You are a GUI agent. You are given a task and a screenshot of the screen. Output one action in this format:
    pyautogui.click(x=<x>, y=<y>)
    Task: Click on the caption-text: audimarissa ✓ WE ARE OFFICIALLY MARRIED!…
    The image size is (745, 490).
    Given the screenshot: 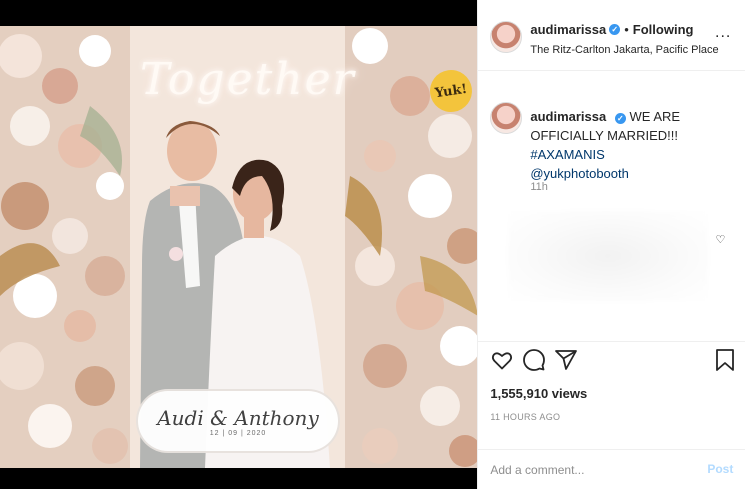 What is the action you would take?
    pyautogui.click(x=630, y=145)
    